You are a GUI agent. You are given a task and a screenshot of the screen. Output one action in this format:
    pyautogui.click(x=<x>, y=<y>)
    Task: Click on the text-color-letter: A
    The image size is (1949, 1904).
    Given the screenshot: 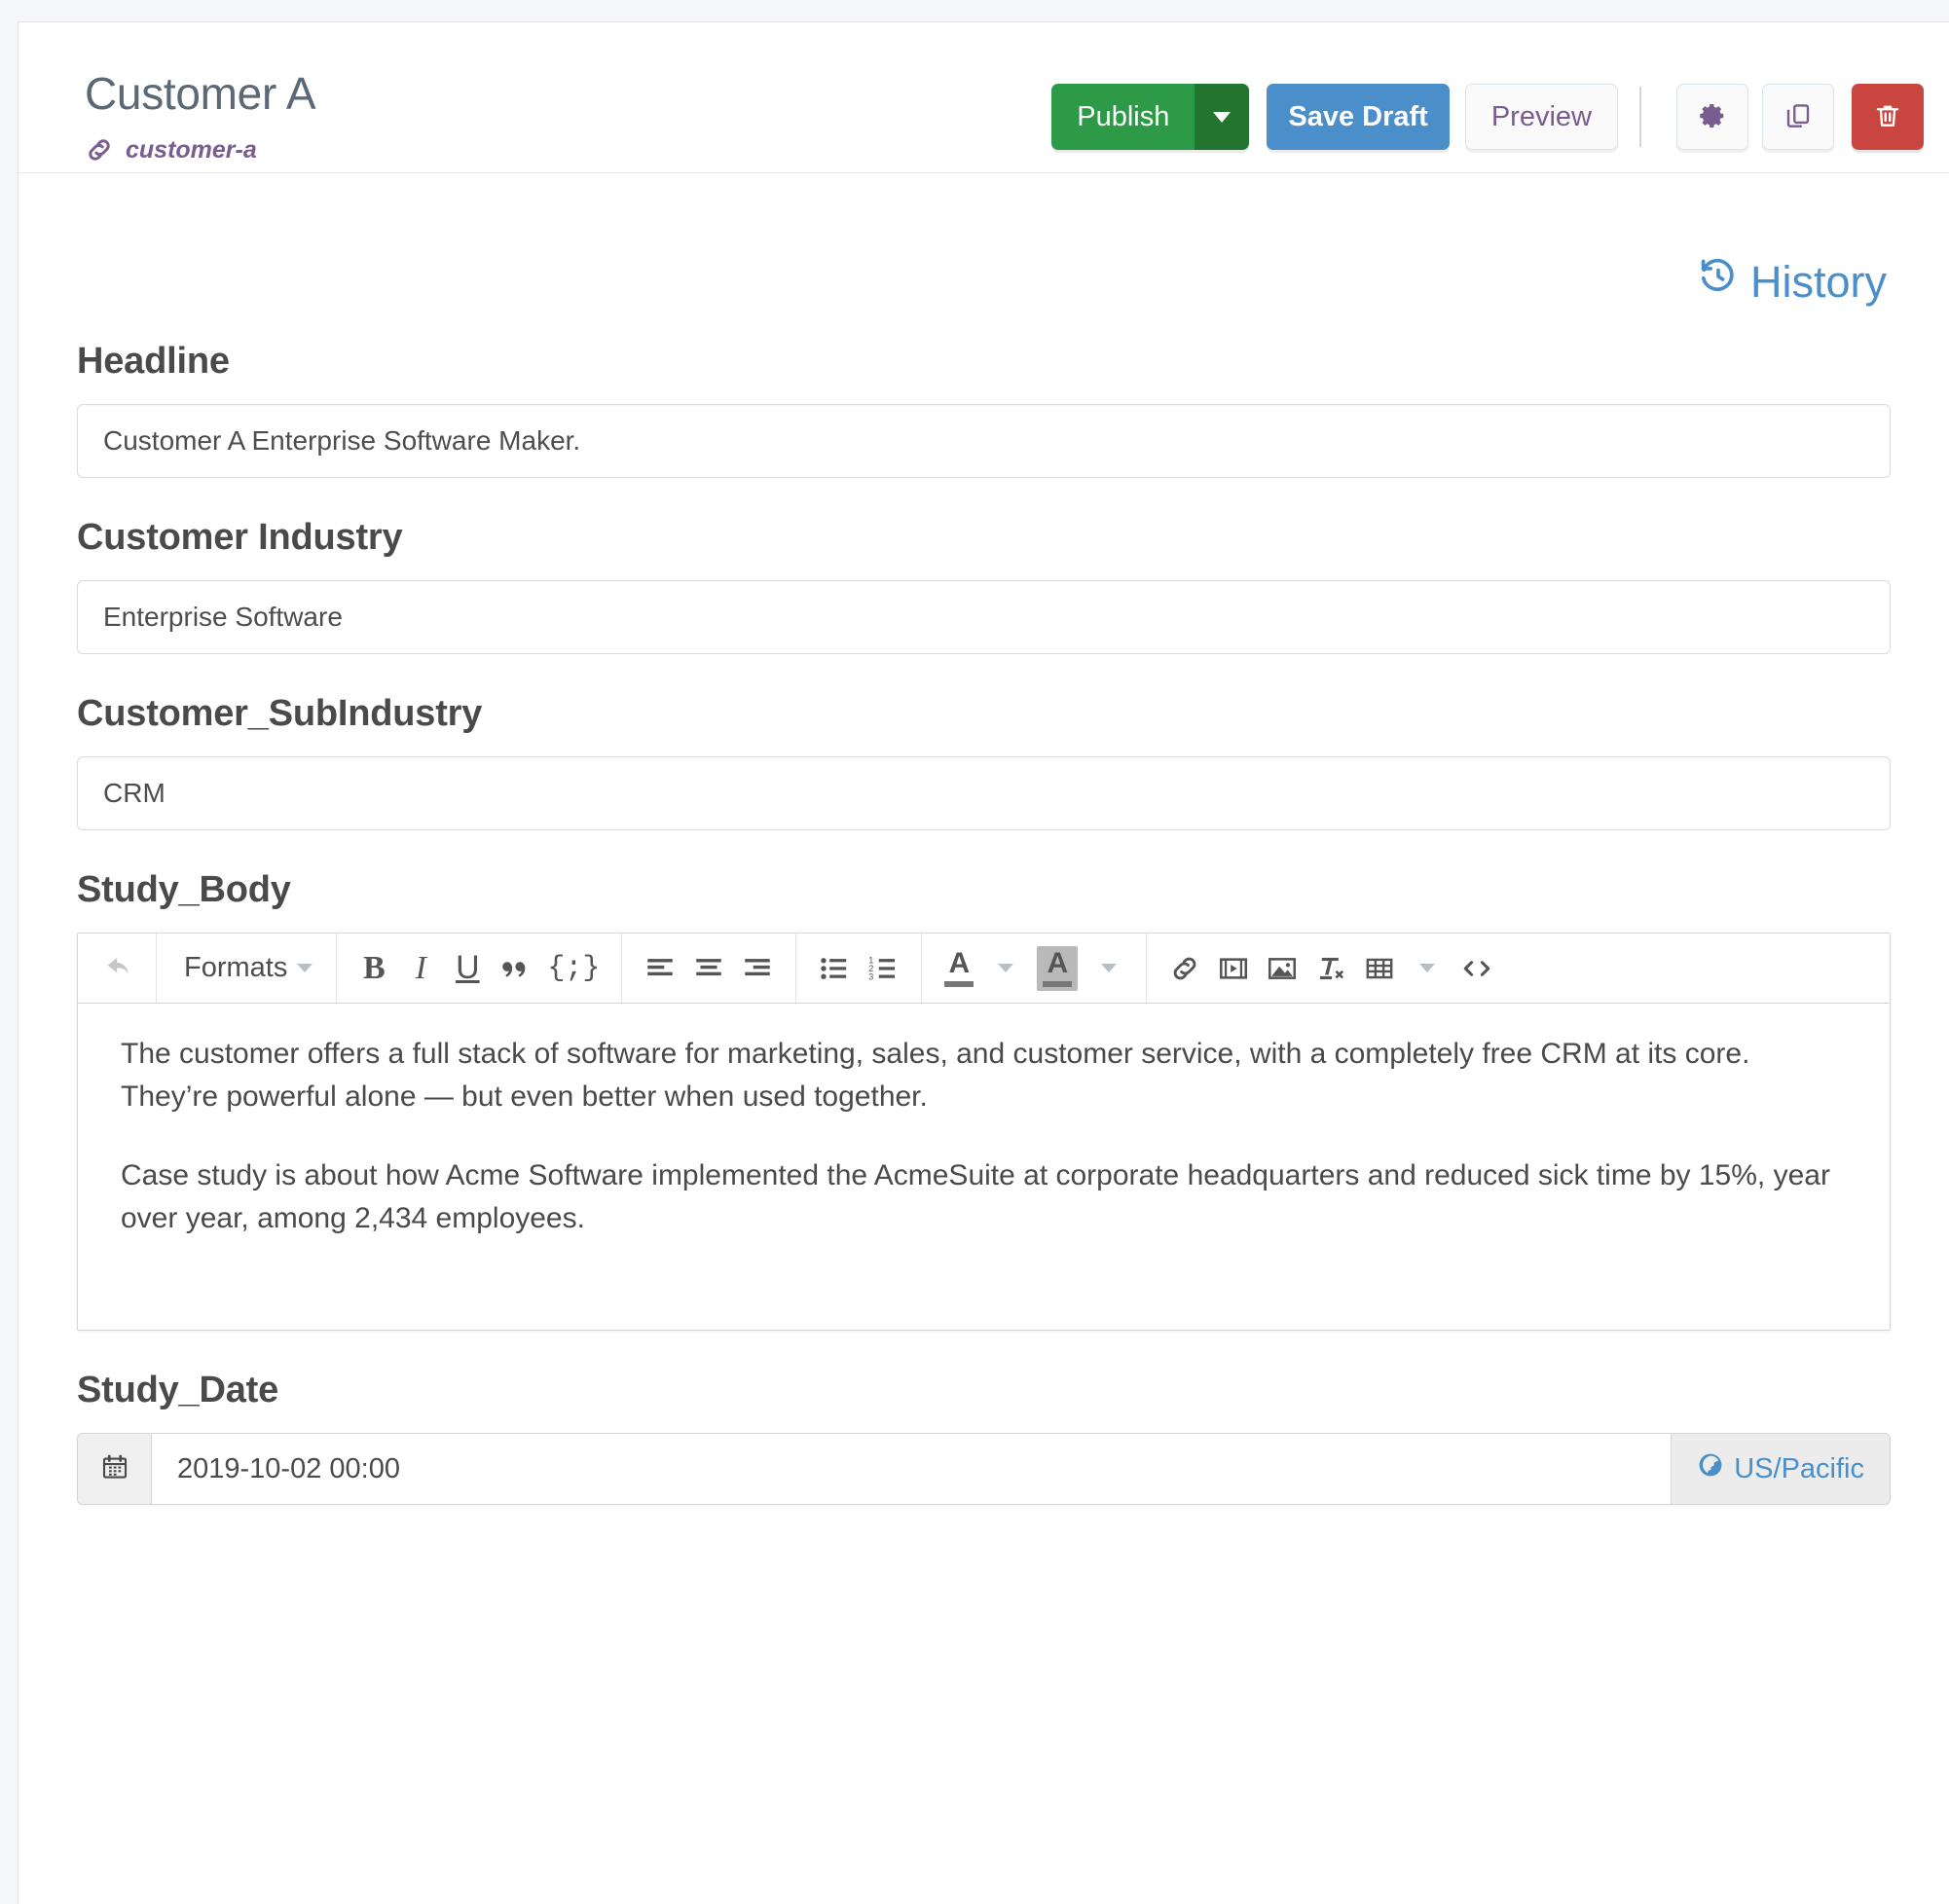 What is the action you would take?
    pyautogui.click(x=959, y=963)
    